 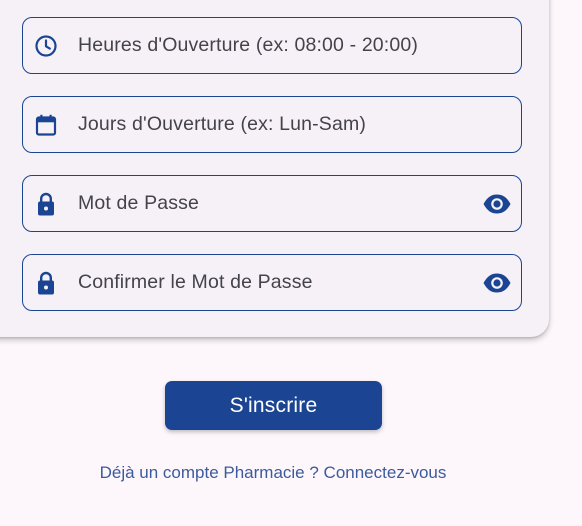 I want to click on password-field: Mot de Passe, so click(x=272, y=203).